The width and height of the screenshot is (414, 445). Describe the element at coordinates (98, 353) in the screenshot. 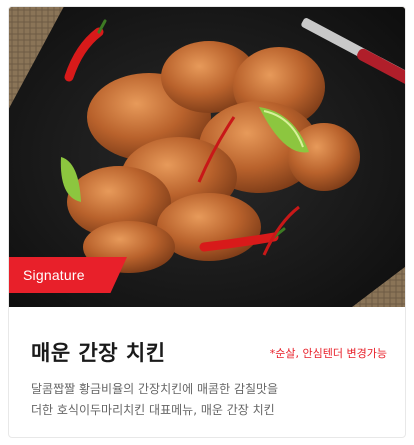

I see `menu-title: 매운 간장 치킨` at that location.